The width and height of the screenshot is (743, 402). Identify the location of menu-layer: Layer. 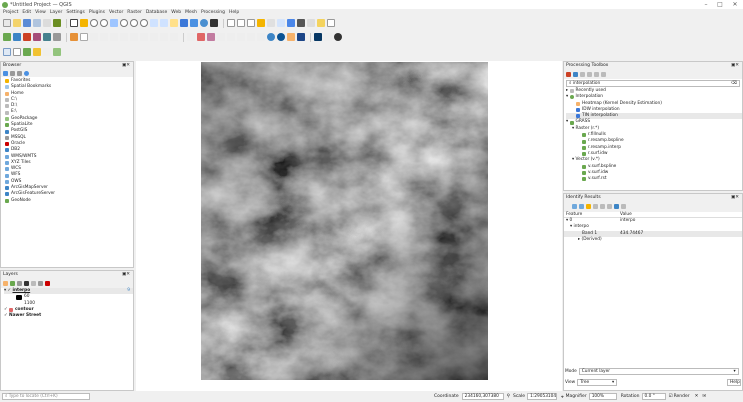
(56, 12).